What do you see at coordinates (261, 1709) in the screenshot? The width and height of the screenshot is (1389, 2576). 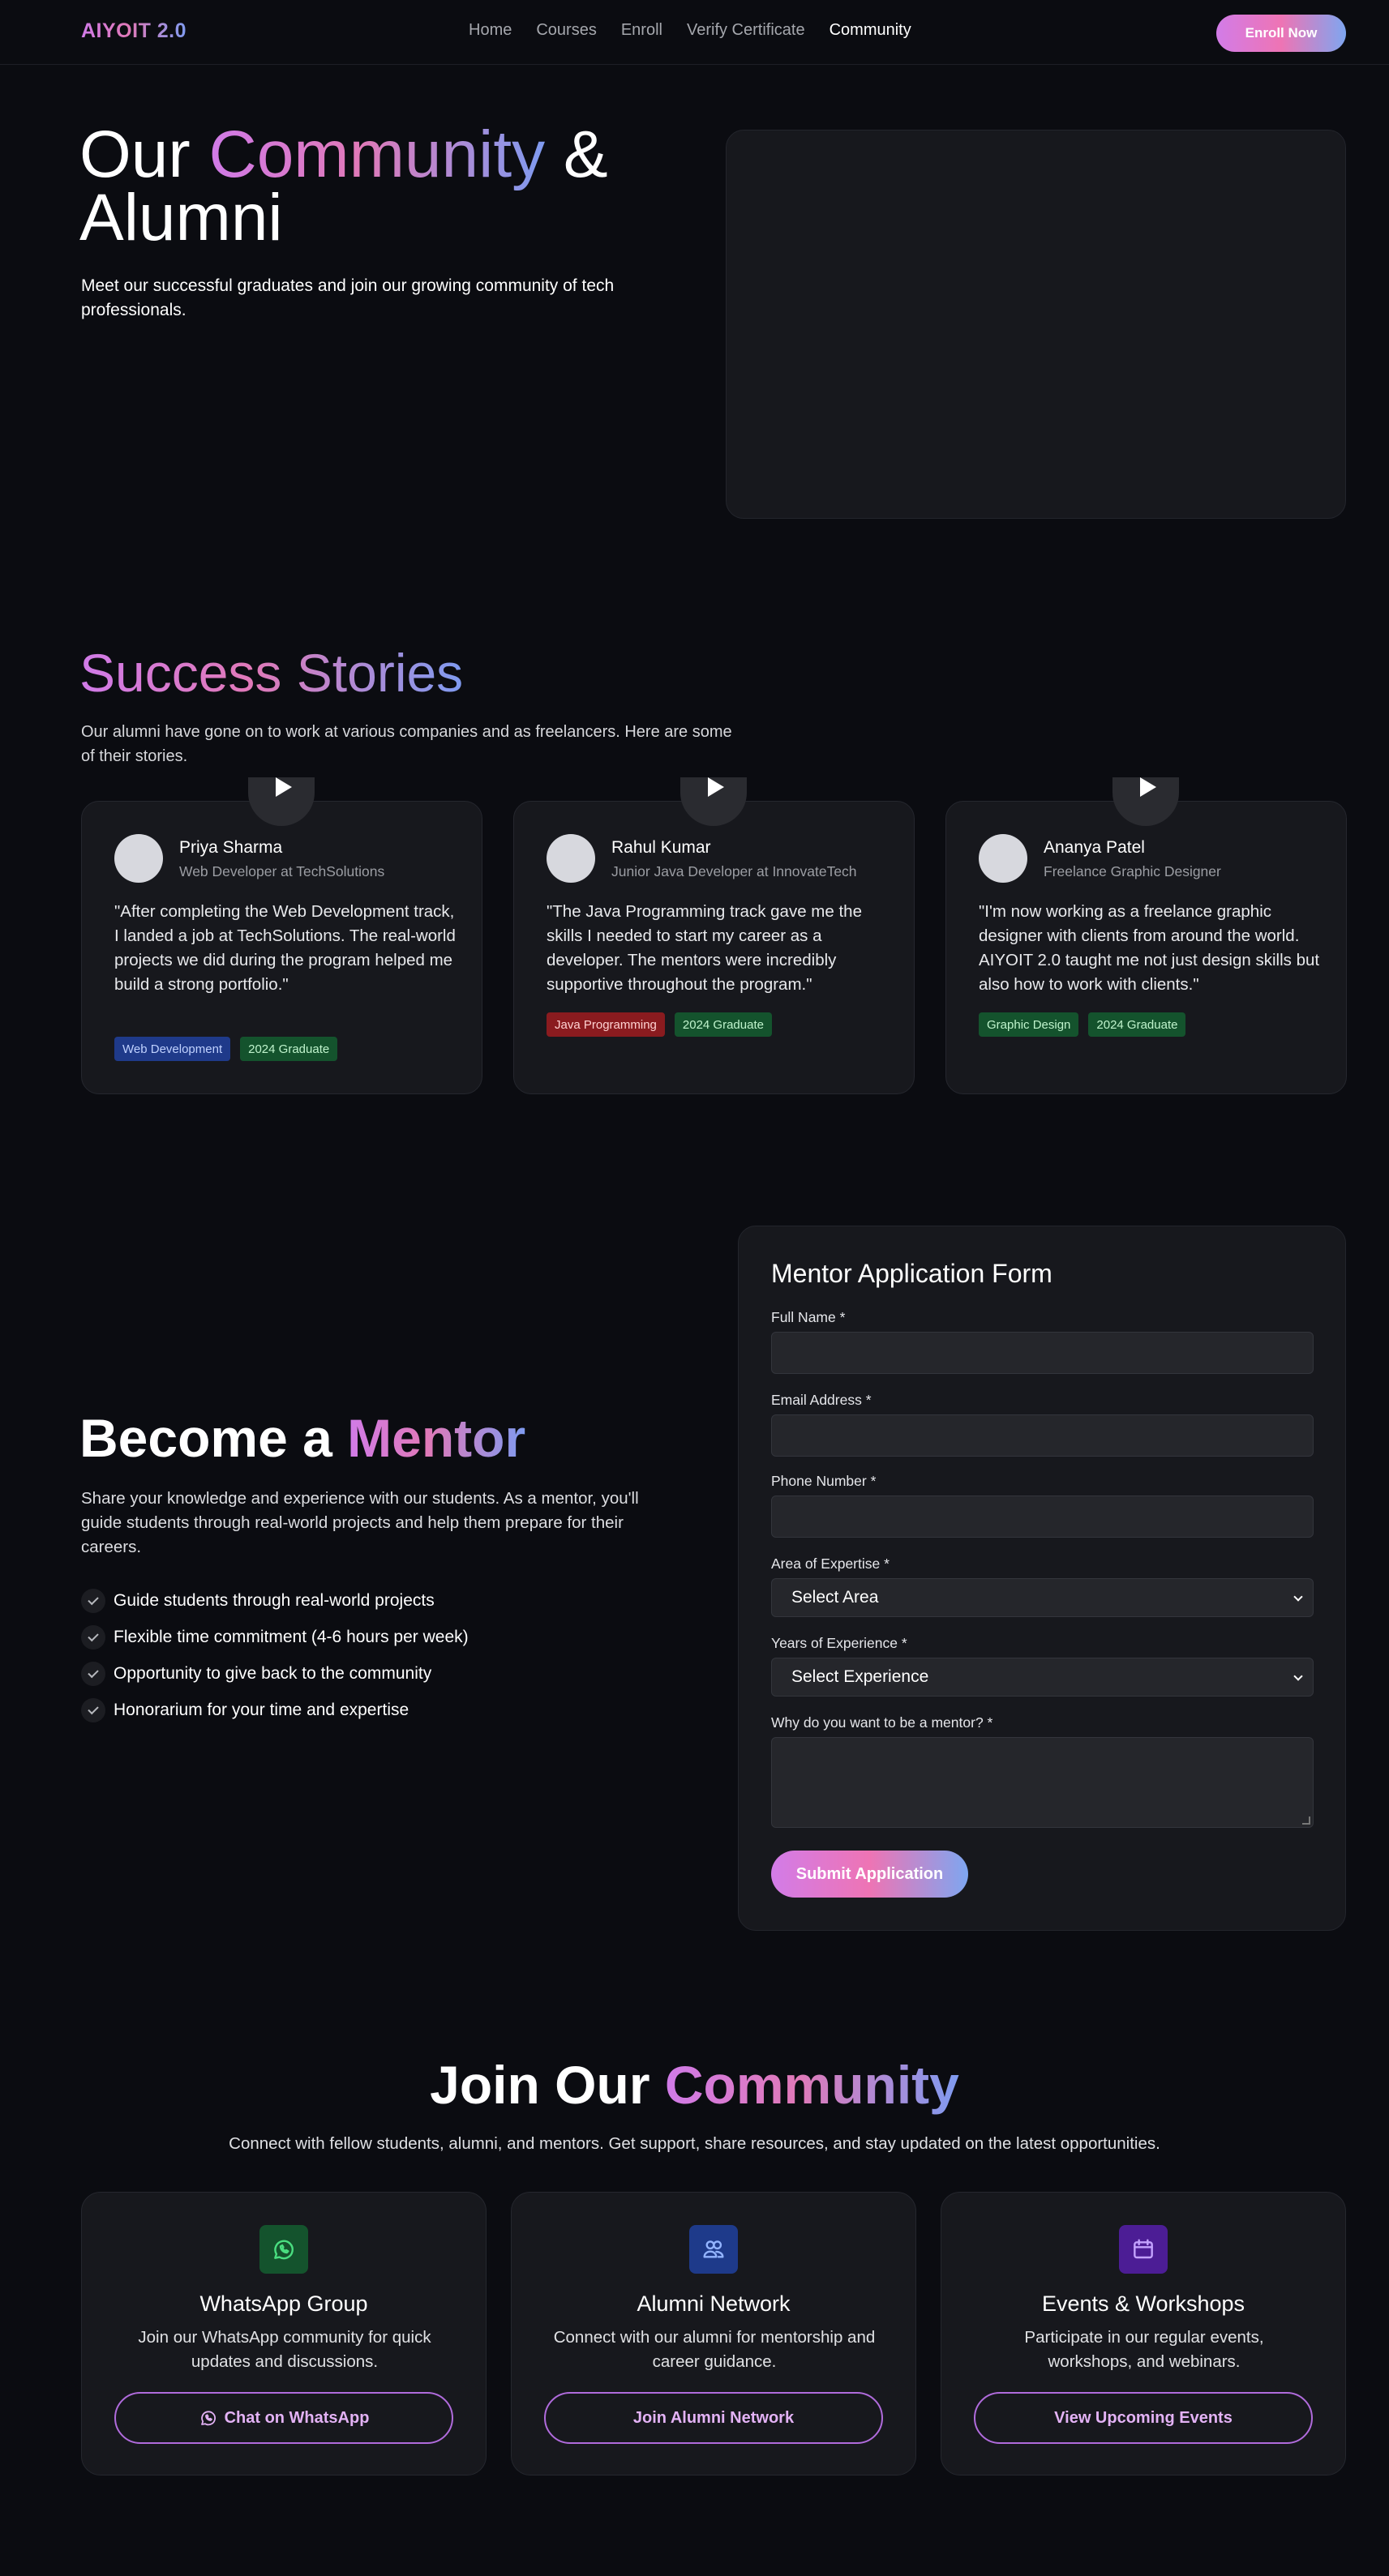 I see `benefit-text: Honorarium for your time and expertise` at bounding box center [261, 1709].